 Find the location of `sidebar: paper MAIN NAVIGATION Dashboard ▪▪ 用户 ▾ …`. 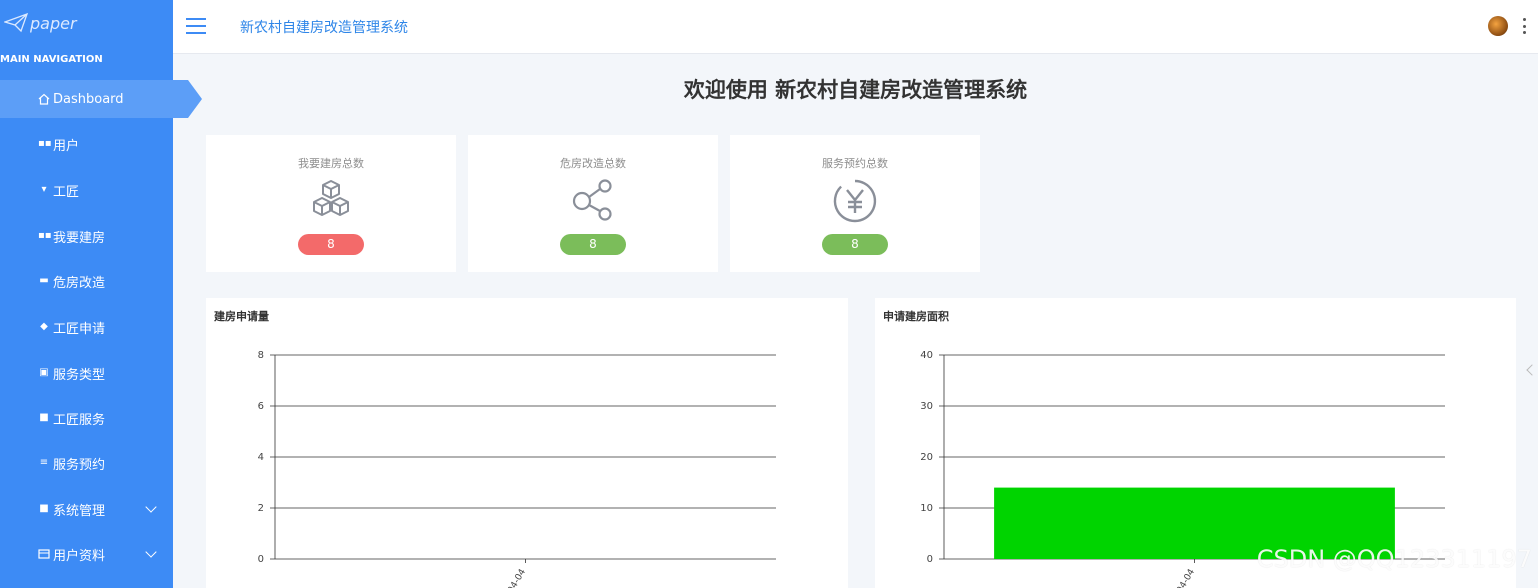

sidebar: paper MAIN NAVIGATION Dashboard ▪▪ 用户 ▾ … is located at coordinates (101, 294).